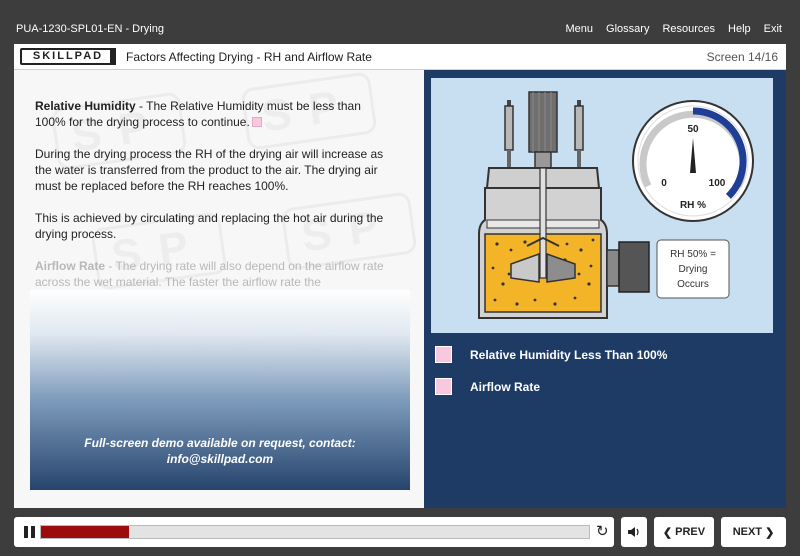  I want to click on pneumatic-cylinder-right, so click(579, 134).